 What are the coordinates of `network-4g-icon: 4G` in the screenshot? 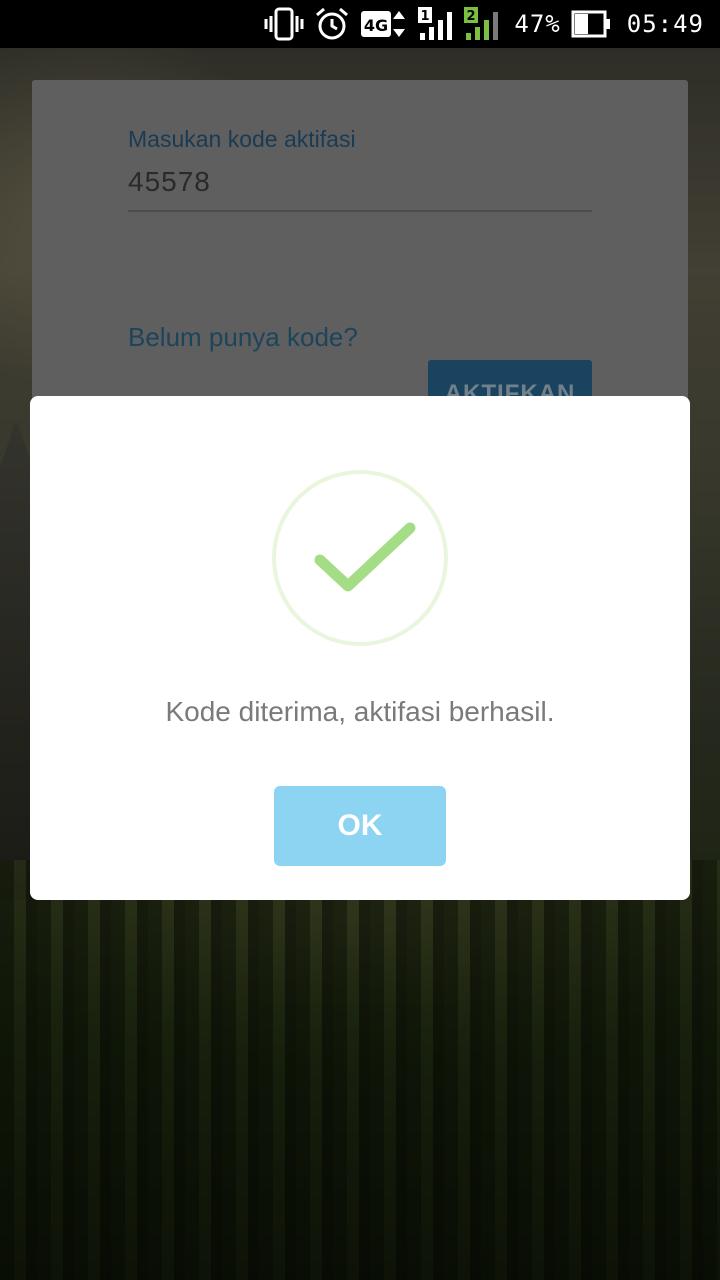 It's located at (384, 24).